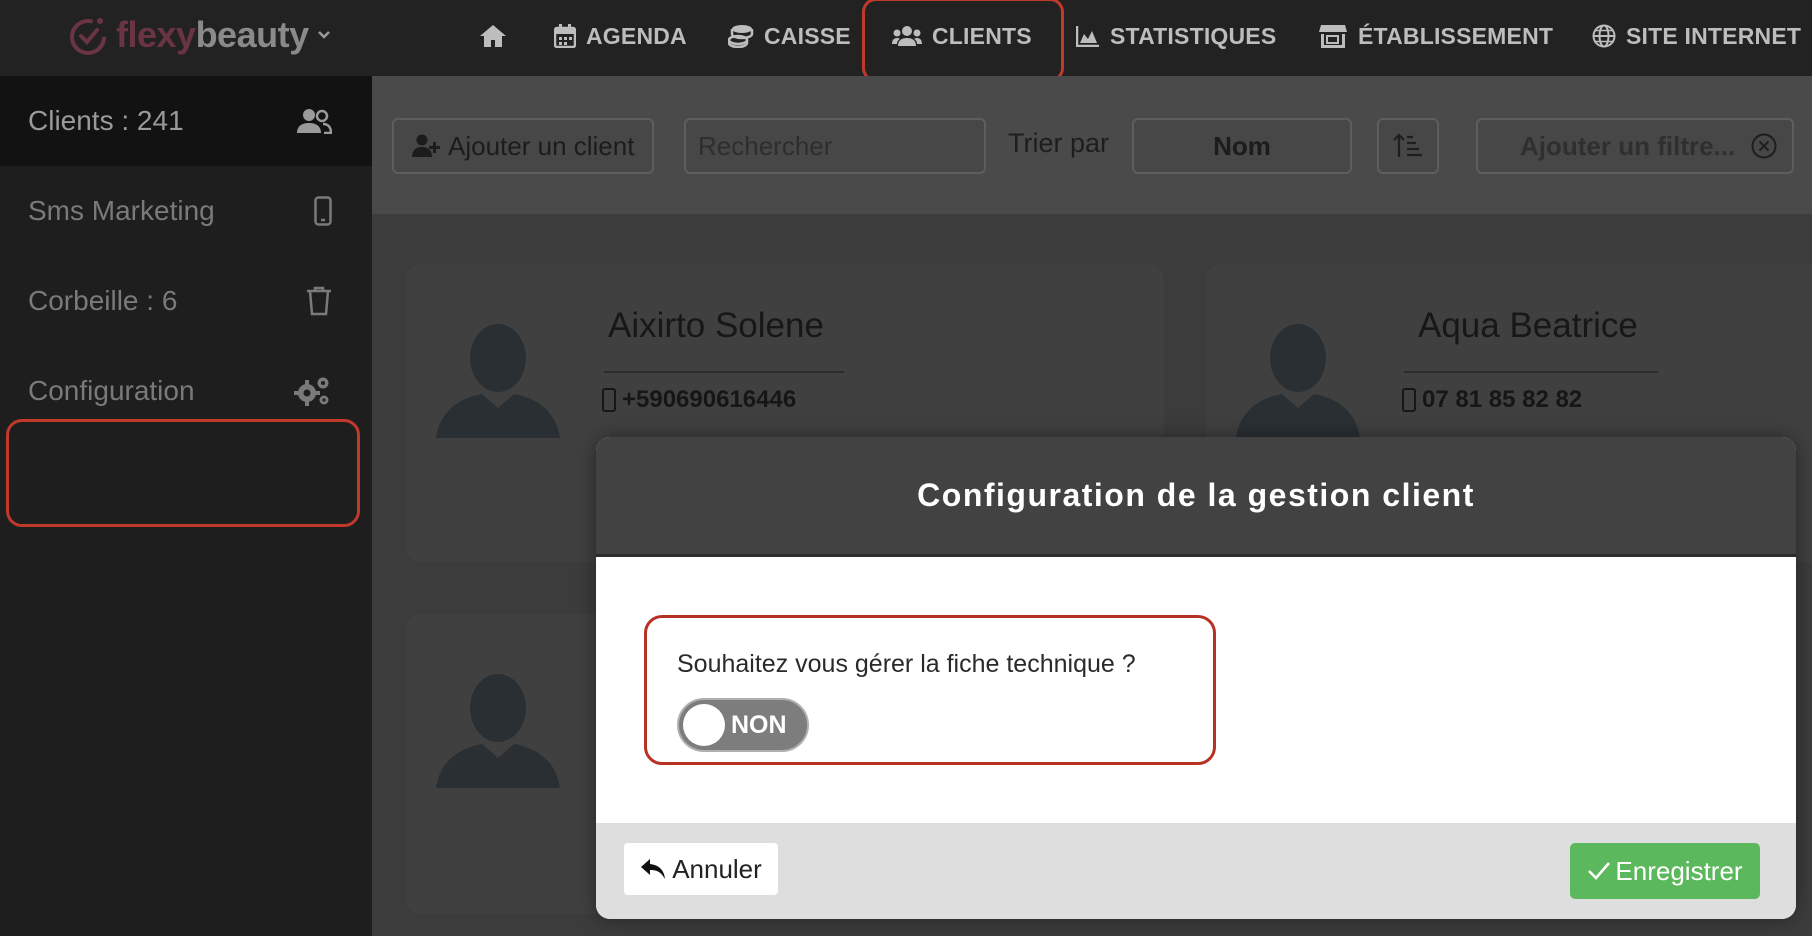 This screenshot has height=936, width=1812. Describe the element at coordinates (103, 300) in the screenshot. I see `sidebar-item-label: Corbeille : 6` at that location.